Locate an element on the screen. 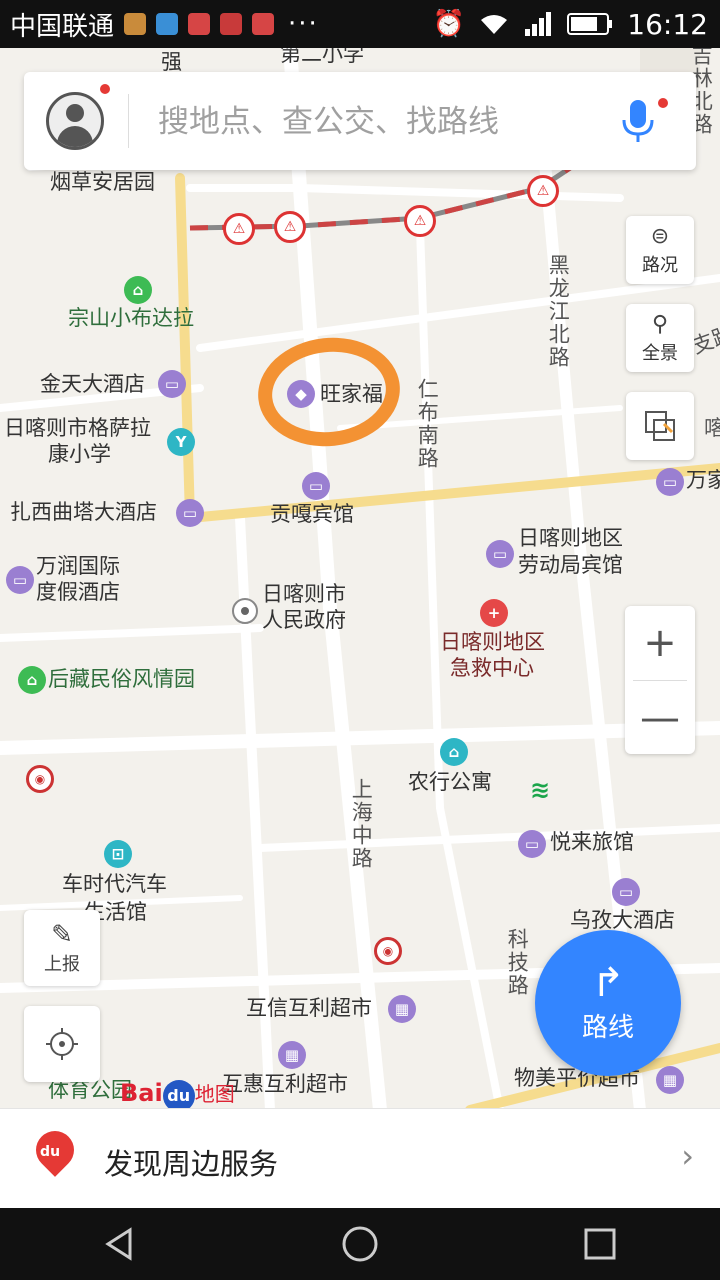 This screenshot has width=720, height=1280. poi-label: 急救中心 is located at coordinates (492, 668).